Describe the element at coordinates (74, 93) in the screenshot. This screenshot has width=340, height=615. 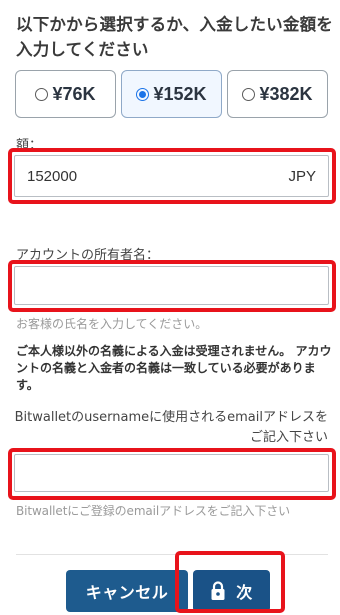
I see `amount-option-label: ¥76K` at that location.